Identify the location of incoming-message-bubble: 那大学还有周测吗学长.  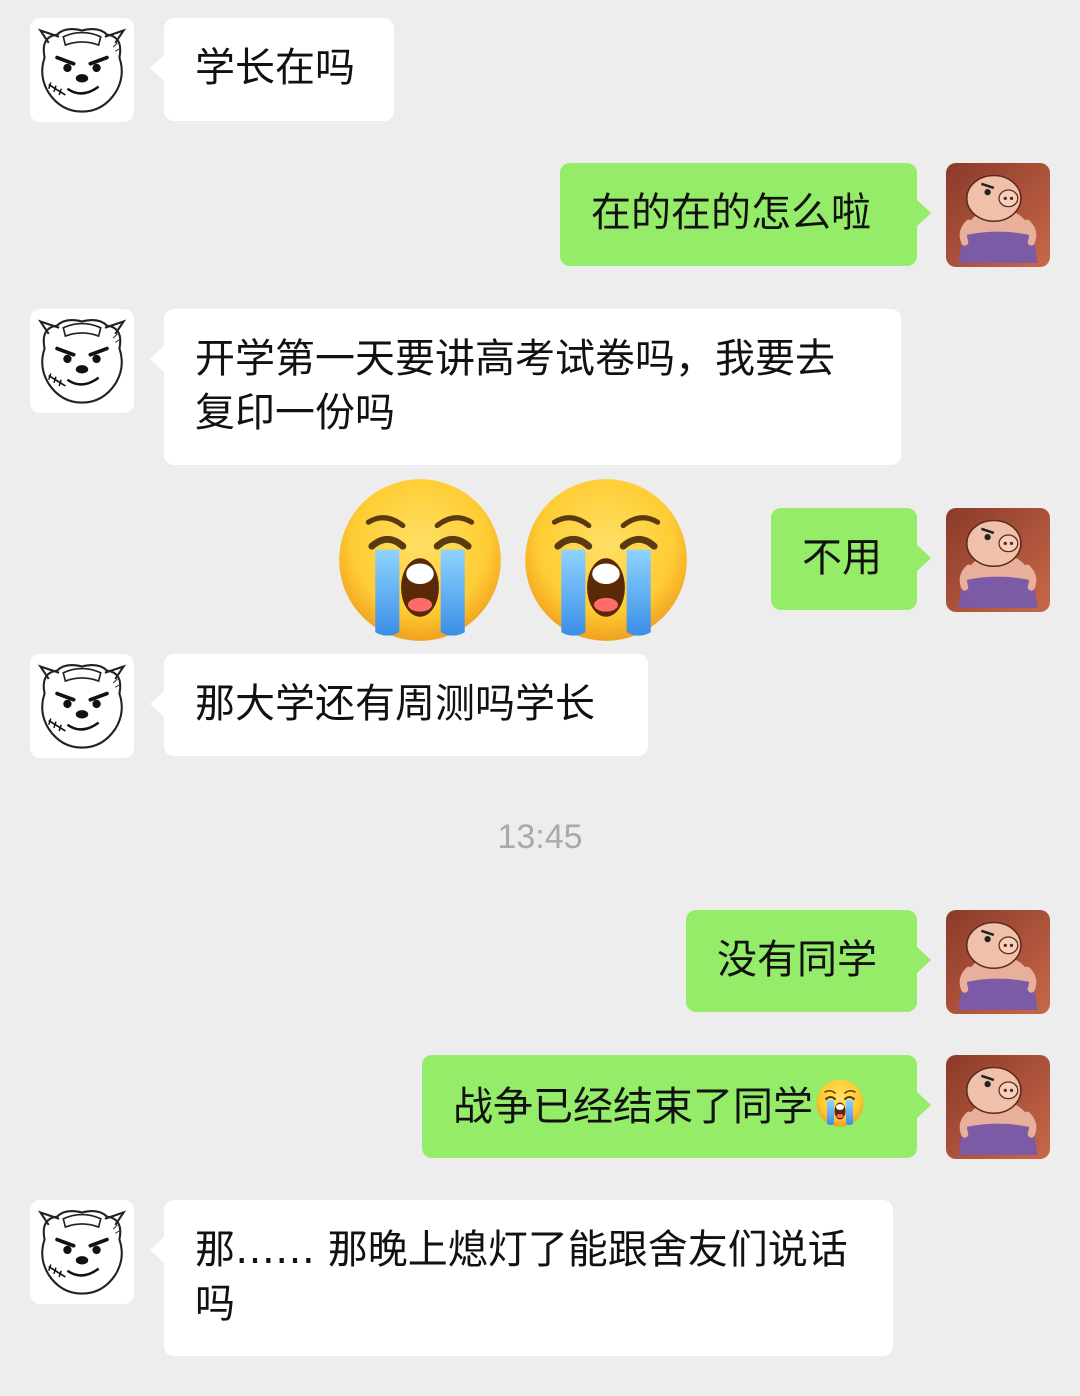
(399, 705).